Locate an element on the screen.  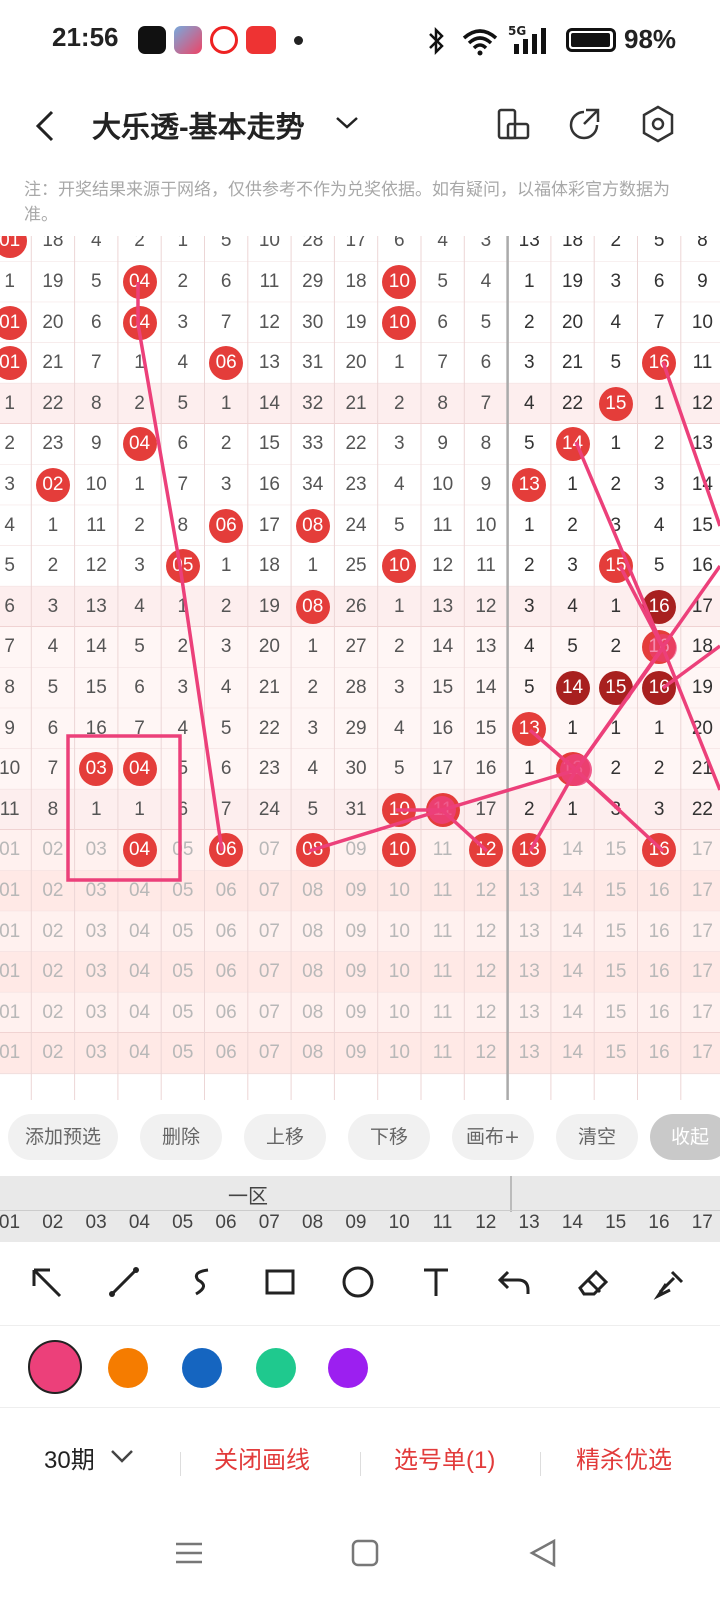
move-down-button: 下移 is located at coordinates (389, 1137).